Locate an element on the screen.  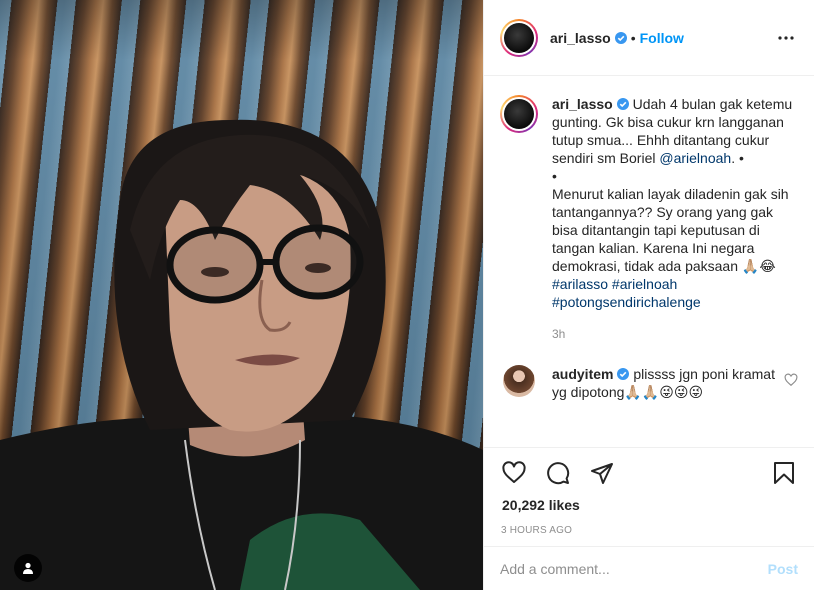
user-icon is located at coordinates (28, 568).